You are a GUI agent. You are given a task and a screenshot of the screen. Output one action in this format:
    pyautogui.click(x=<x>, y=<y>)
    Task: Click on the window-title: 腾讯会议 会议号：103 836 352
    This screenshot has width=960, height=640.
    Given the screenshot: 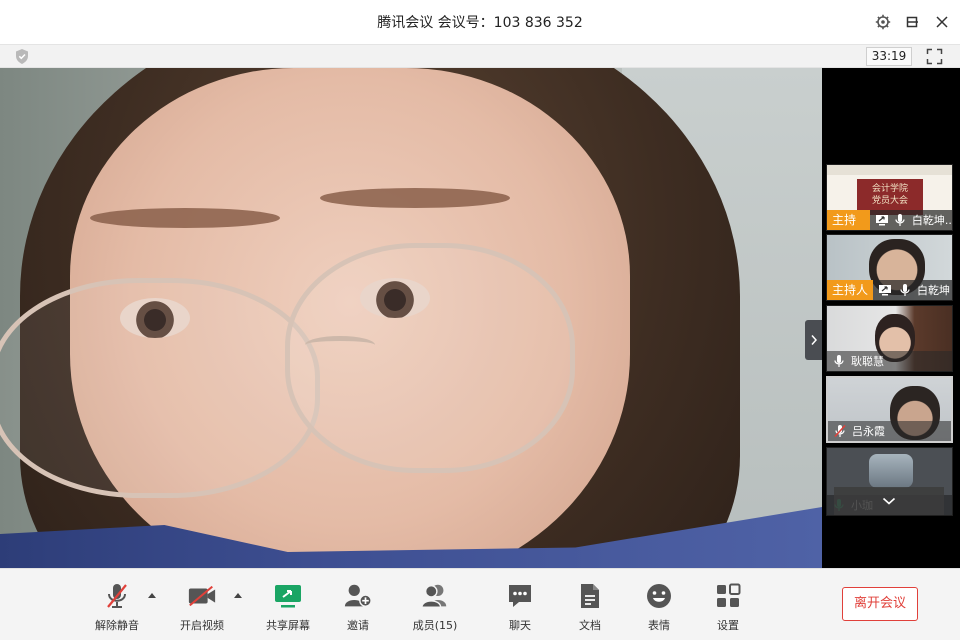 What is the action you would take?
    pyautogui.click(x=480, y=23)
    